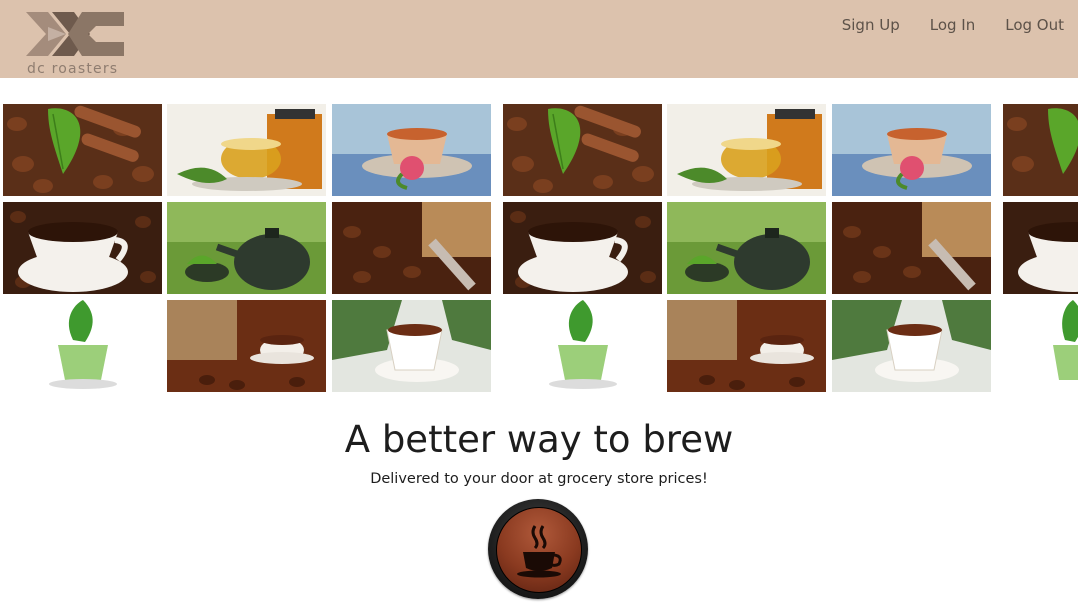  I want to click on coffee-cup-icon, so click(539, 551).